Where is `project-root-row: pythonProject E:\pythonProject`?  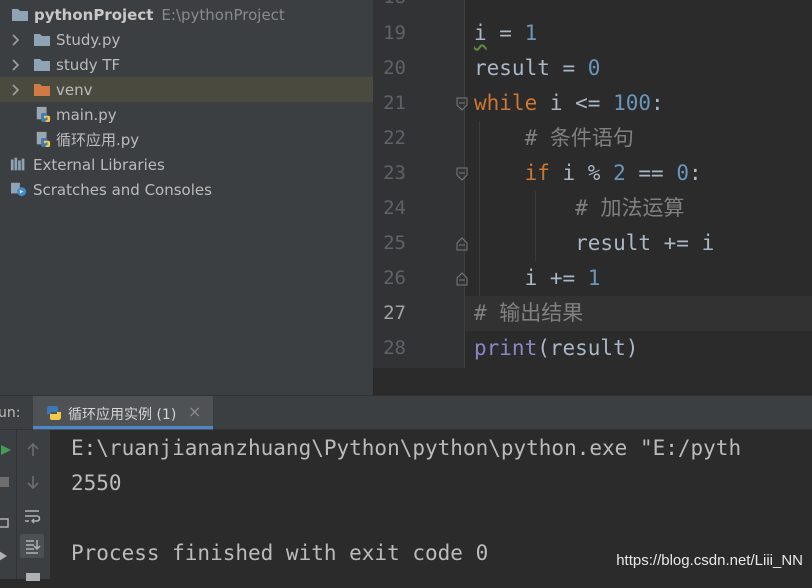 project-root-row: pythonProject E:\pythonProject is located at coordinates (186, 14).